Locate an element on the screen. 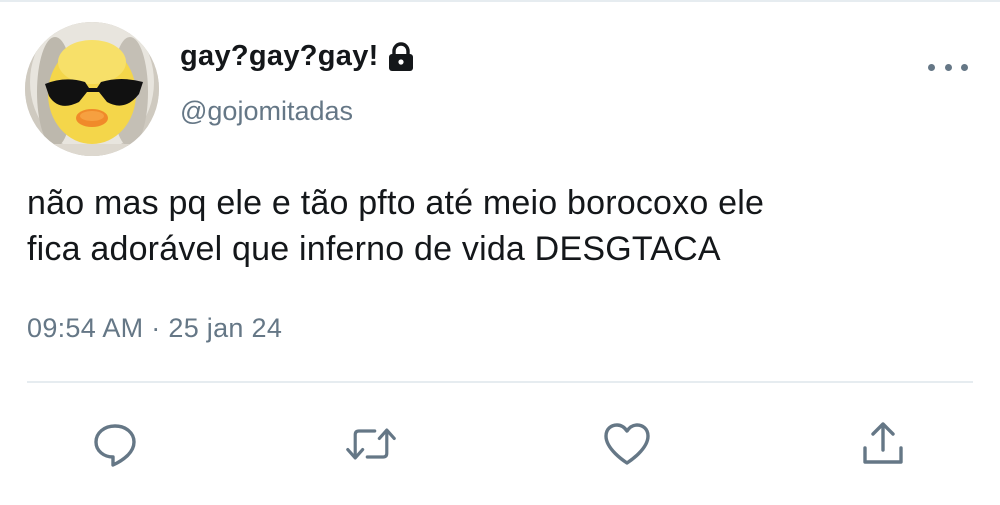 The height and width of the screenshot is (505, 1000). action-divider is located at coordinates (500, 382).